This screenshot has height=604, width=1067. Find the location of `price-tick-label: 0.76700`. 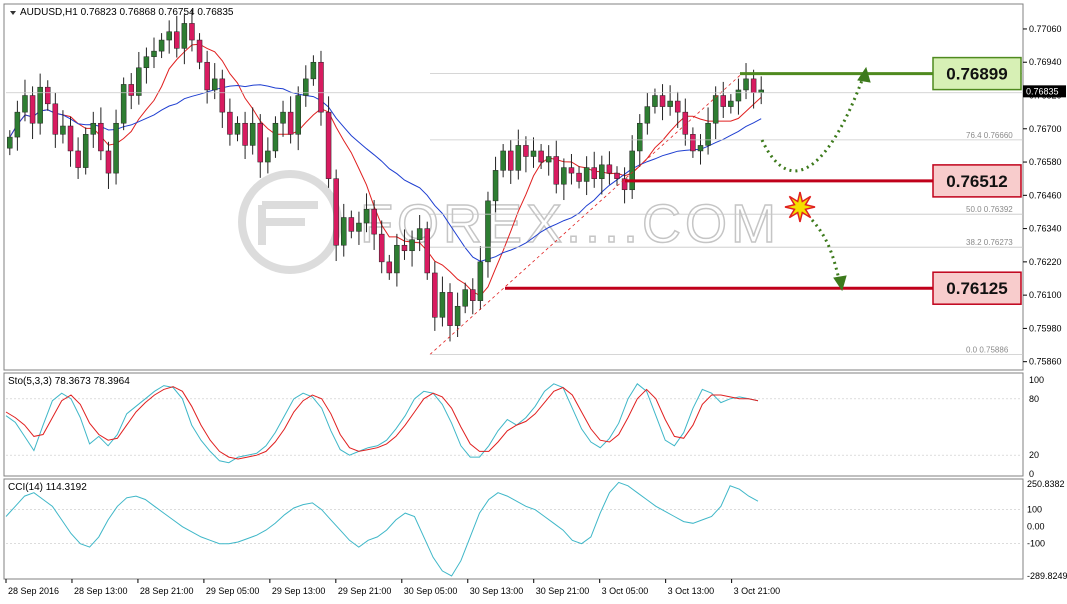

price-tick-label: 0.76700 is located at coordinates (1045, 129).